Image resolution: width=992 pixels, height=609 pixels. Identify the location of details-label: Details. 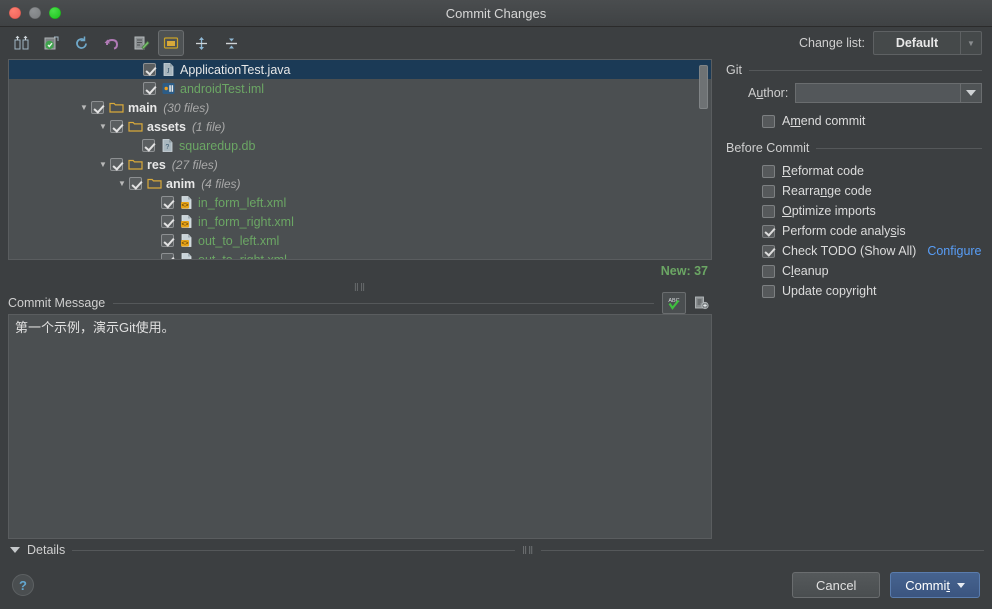
(46, 550).